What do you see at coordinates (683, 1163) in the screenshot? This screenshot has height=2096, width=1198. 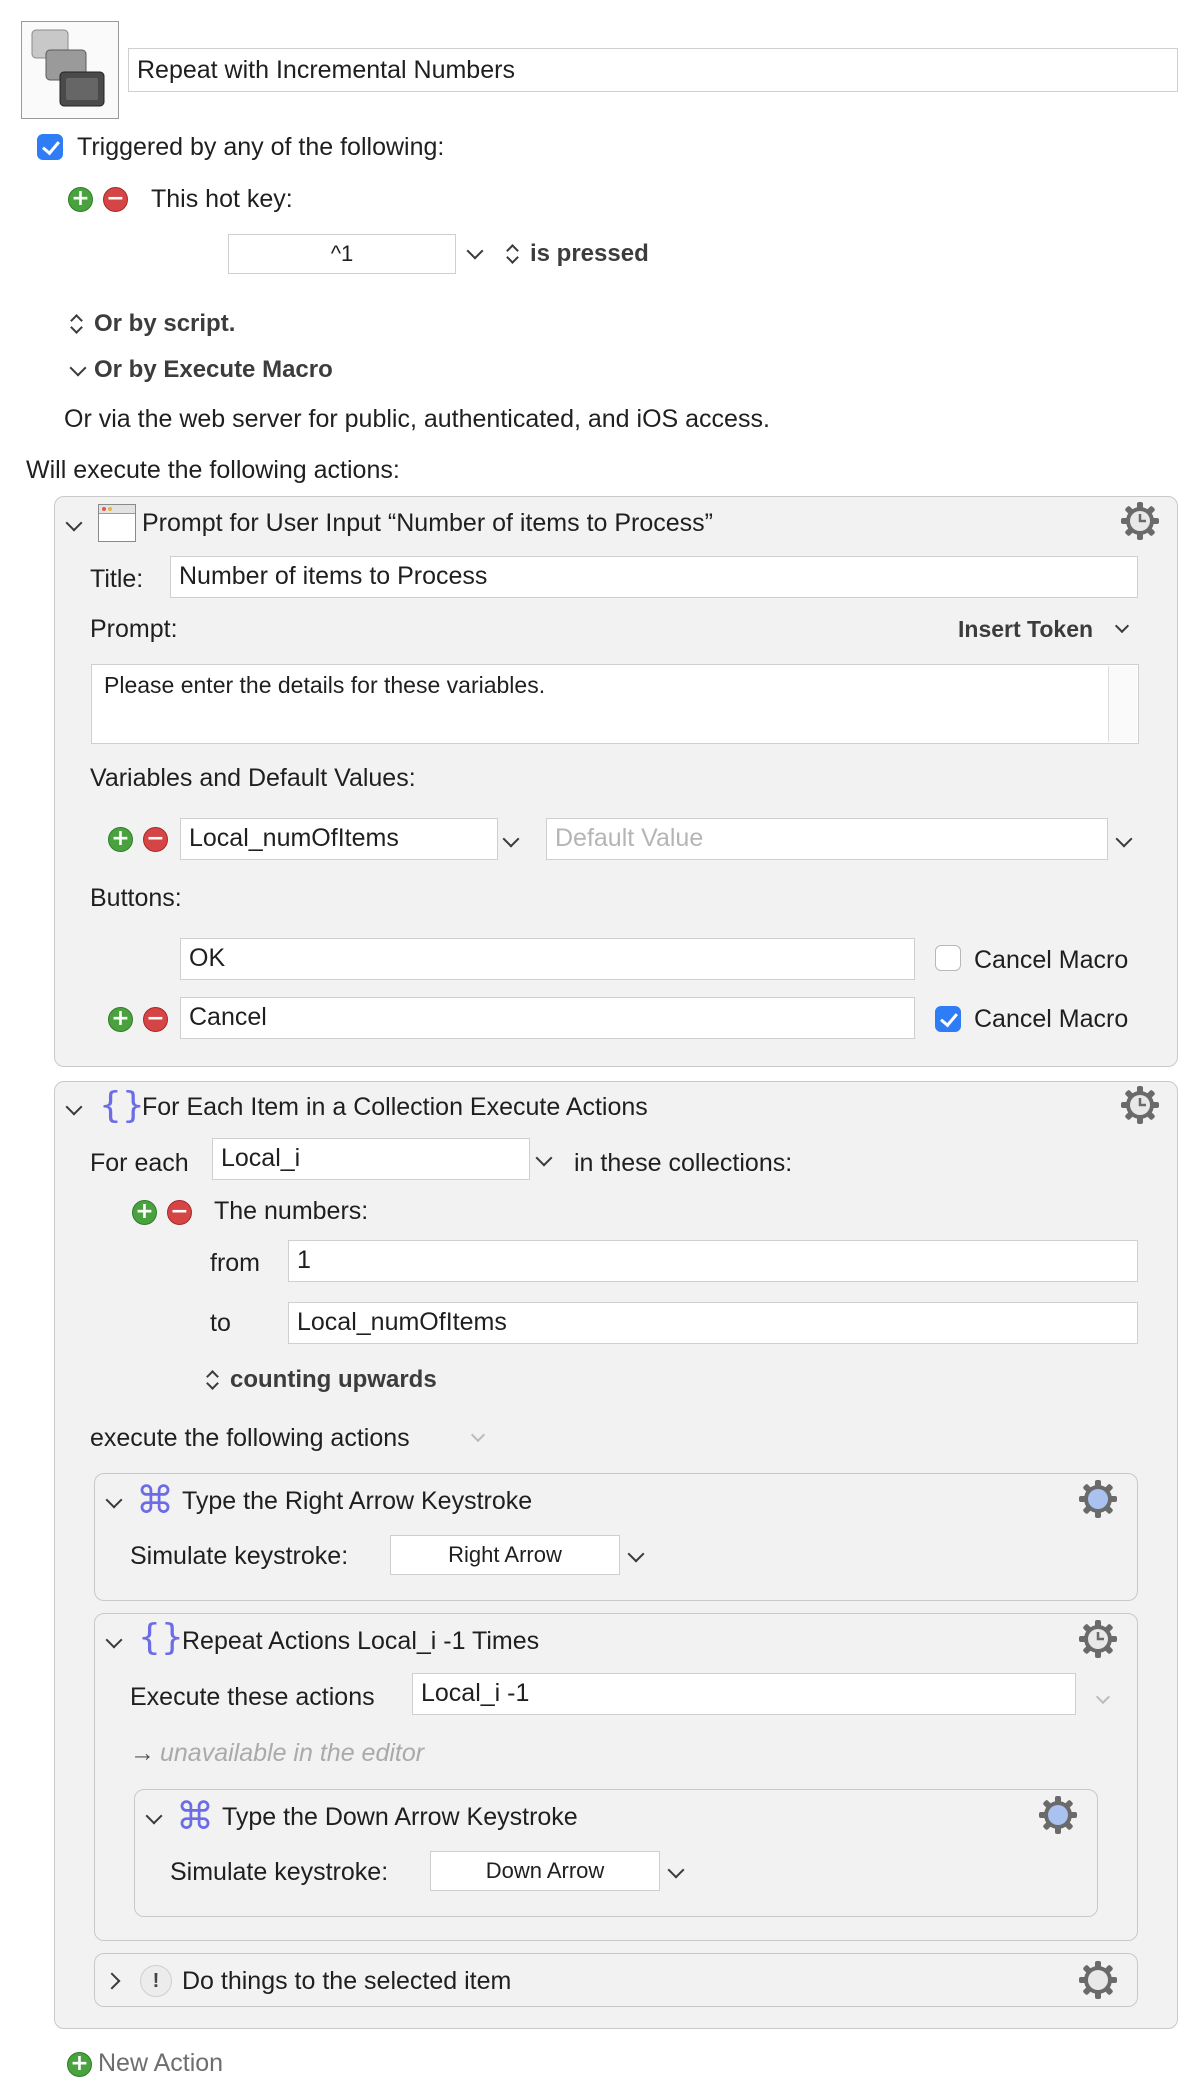 I see `in-collections-label: in these collections:` at bounding box center [683, 1163].